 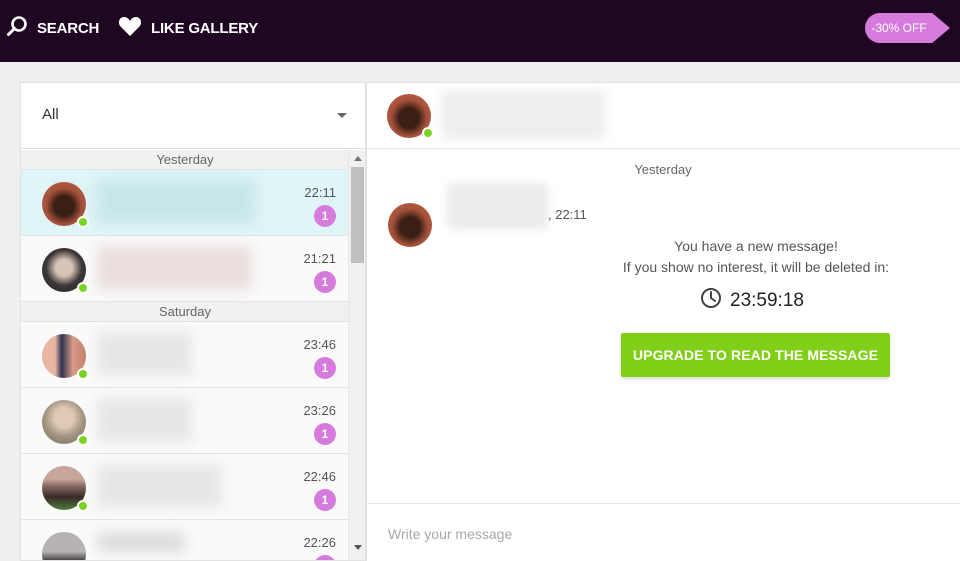 What do you see at coordinates (755, 355) in the screenshot?
I see `upgrade-to-read-button: UPGRADE TO READ THE MESSAGE` at bounding box center [755, 355].